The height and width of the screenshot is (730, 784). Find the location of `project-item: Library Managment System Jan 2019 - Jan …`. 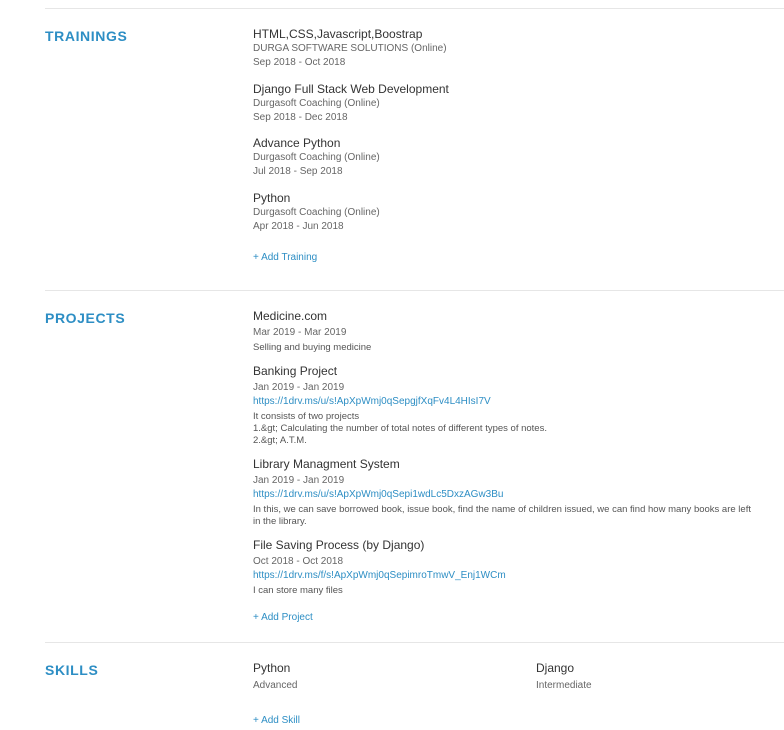

project-item: Library Managment System Jan 2019 - Jan … is located at coordinates (518, 492).